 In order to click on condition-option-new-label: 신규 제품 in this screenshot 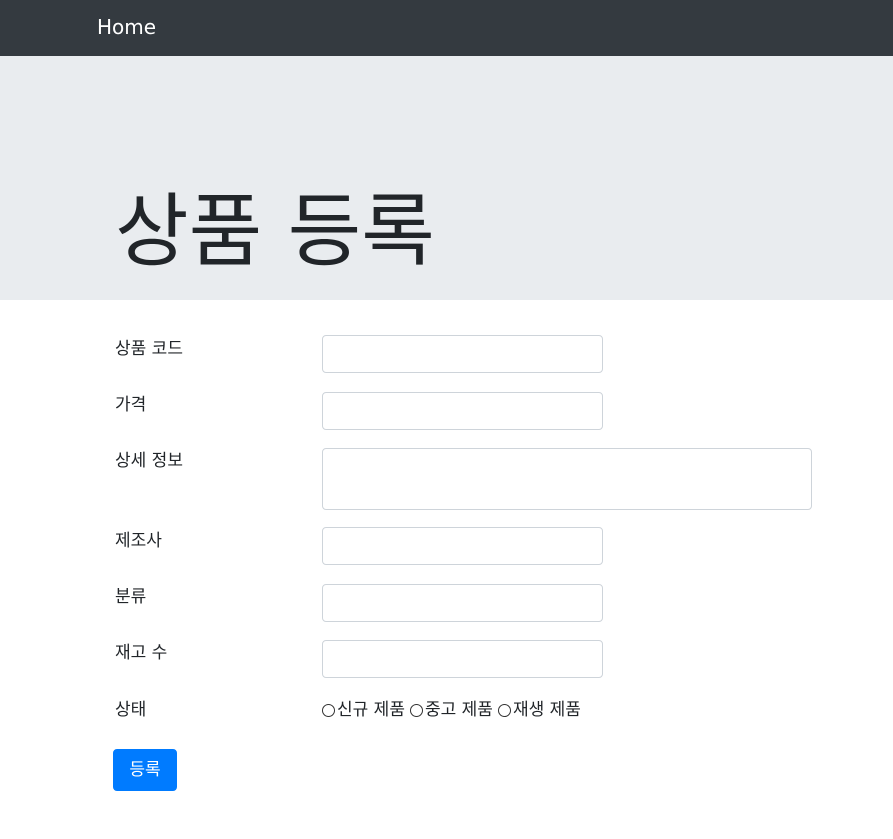, I will do `click(371, 710)`.